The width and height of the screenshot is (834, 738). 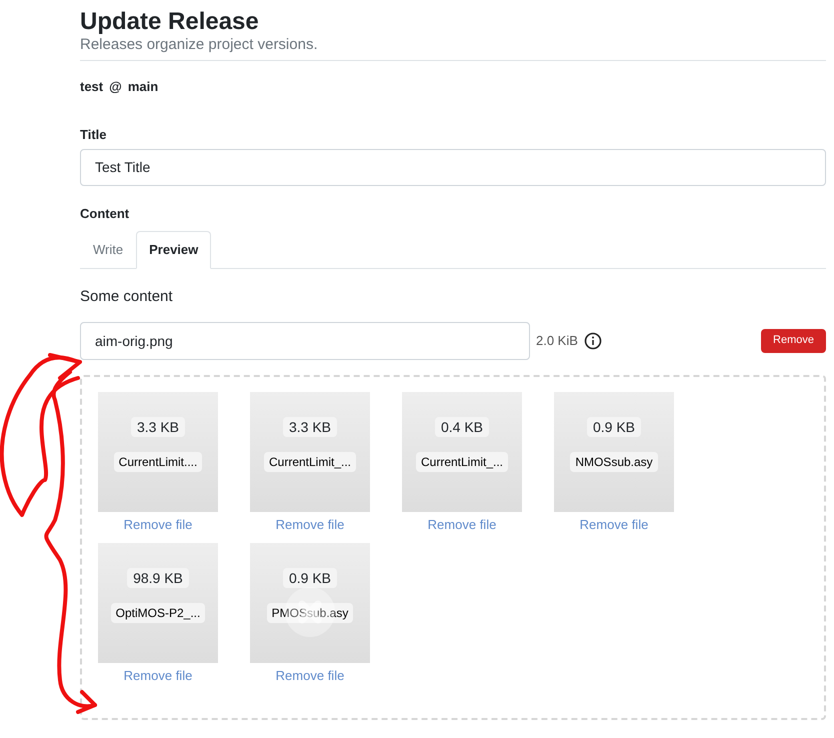 I want to click on attachment-name-field: aim-orig.png, so click(x=305, y=341).